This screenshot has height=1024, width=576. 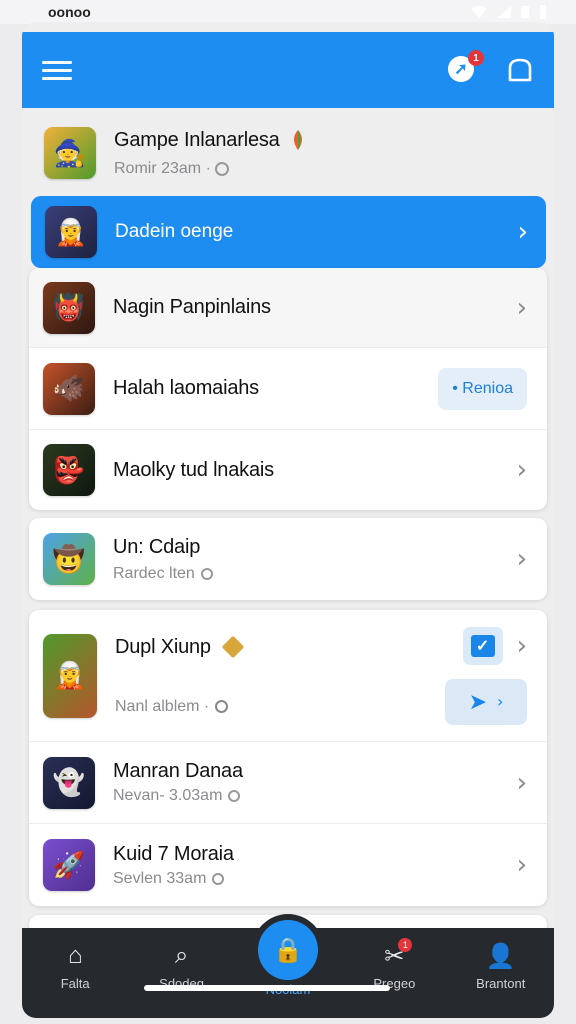 I want to click on leaf-icon, so click(x=297, y=140).